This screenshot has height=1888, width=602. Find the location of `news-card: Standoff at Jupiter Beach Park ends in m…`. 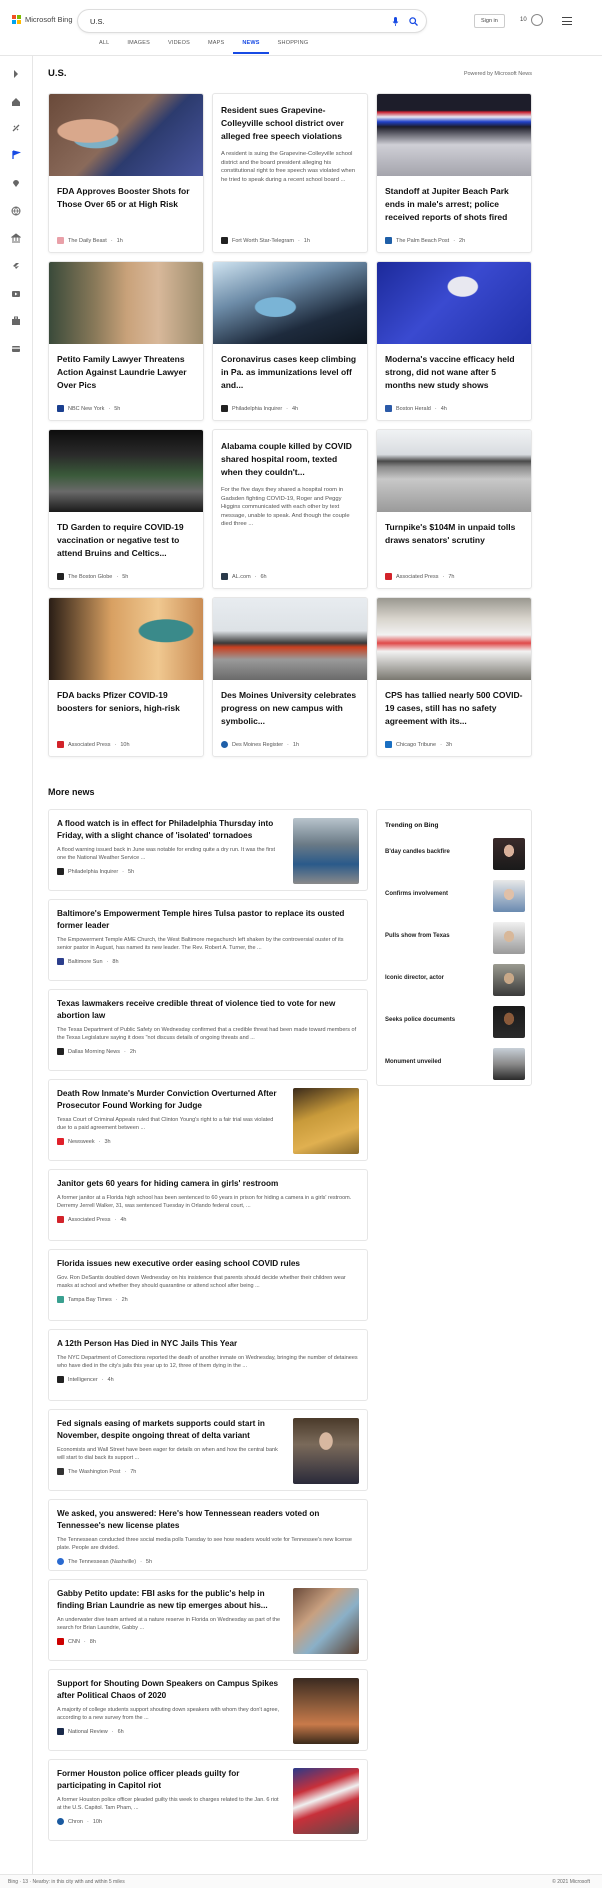

news-card: Standoff at Jupiter Beach Park ends in m… is located at coordinates (454, 173).